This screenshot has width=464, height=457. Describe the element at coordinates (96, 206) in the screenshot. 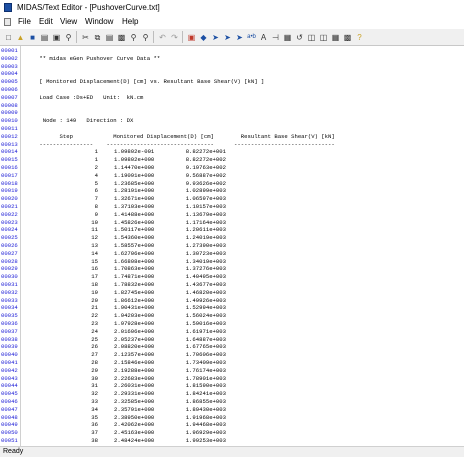

I see `step-cell: 8` at that location.